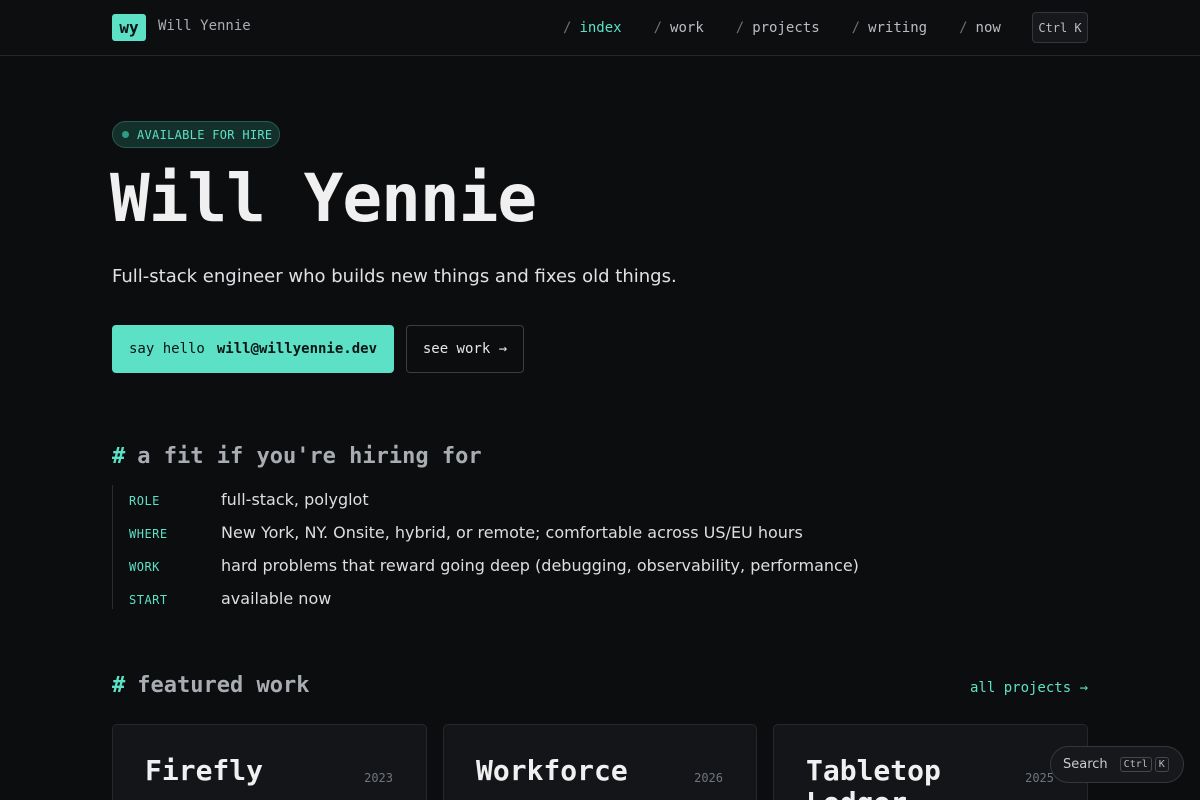 The image size is (1200, 800). Describe the element at coordinates (1085, 764) in the screenshot. I see `search-label: Search` at that location.